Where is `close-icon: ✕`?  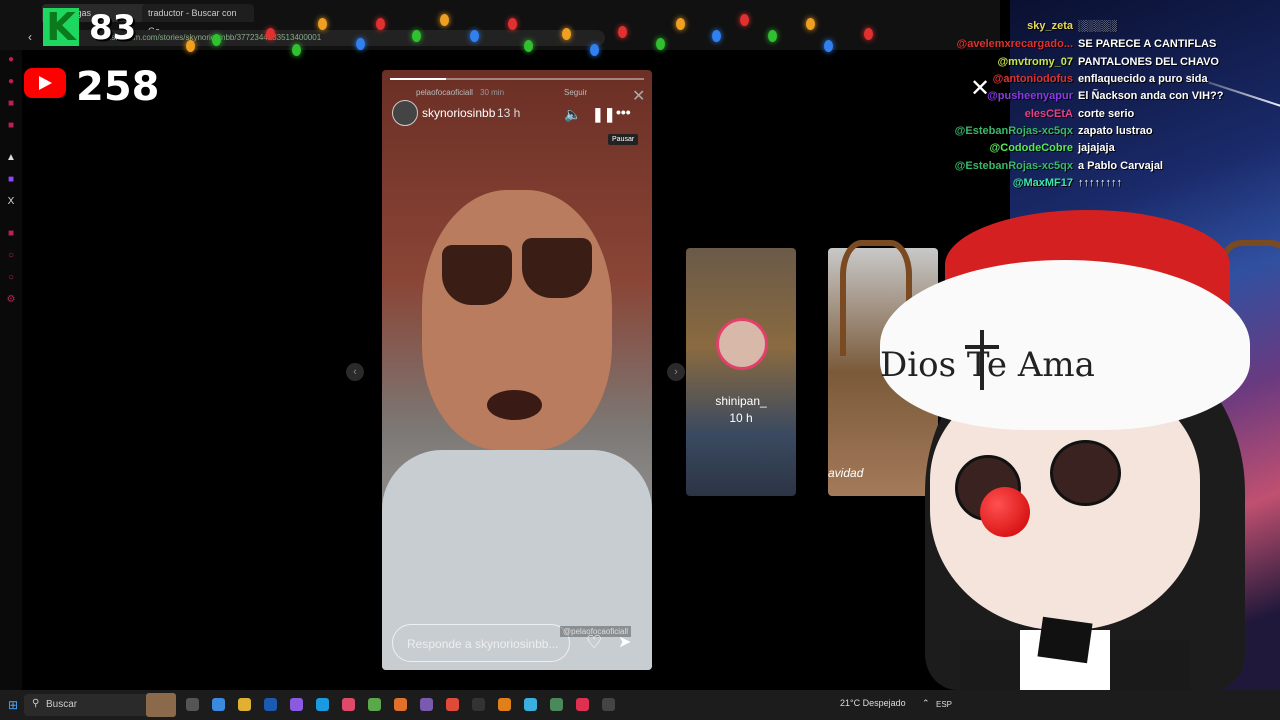 close-icon: ✕ is located at coordinates (638, 96).